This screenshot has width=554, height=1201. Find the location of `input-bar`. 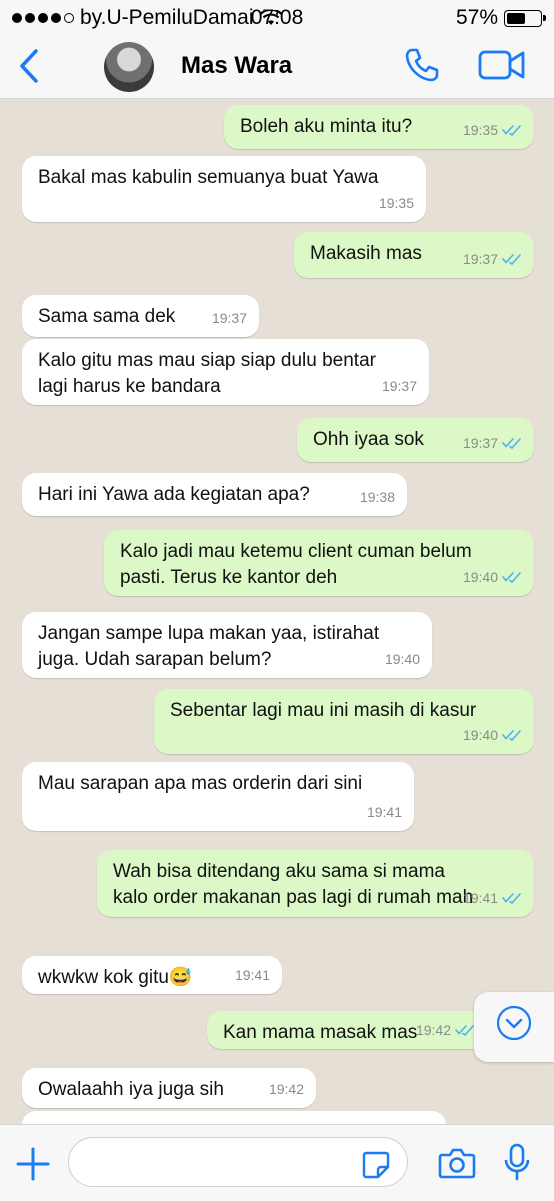

input-bar is located at coordinates (277, 1162).